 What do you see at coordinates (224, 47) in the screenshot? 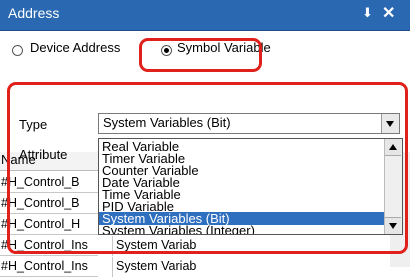
I see `symbol-variable-label: Symbol Variable` at bounding box center [224, 47].